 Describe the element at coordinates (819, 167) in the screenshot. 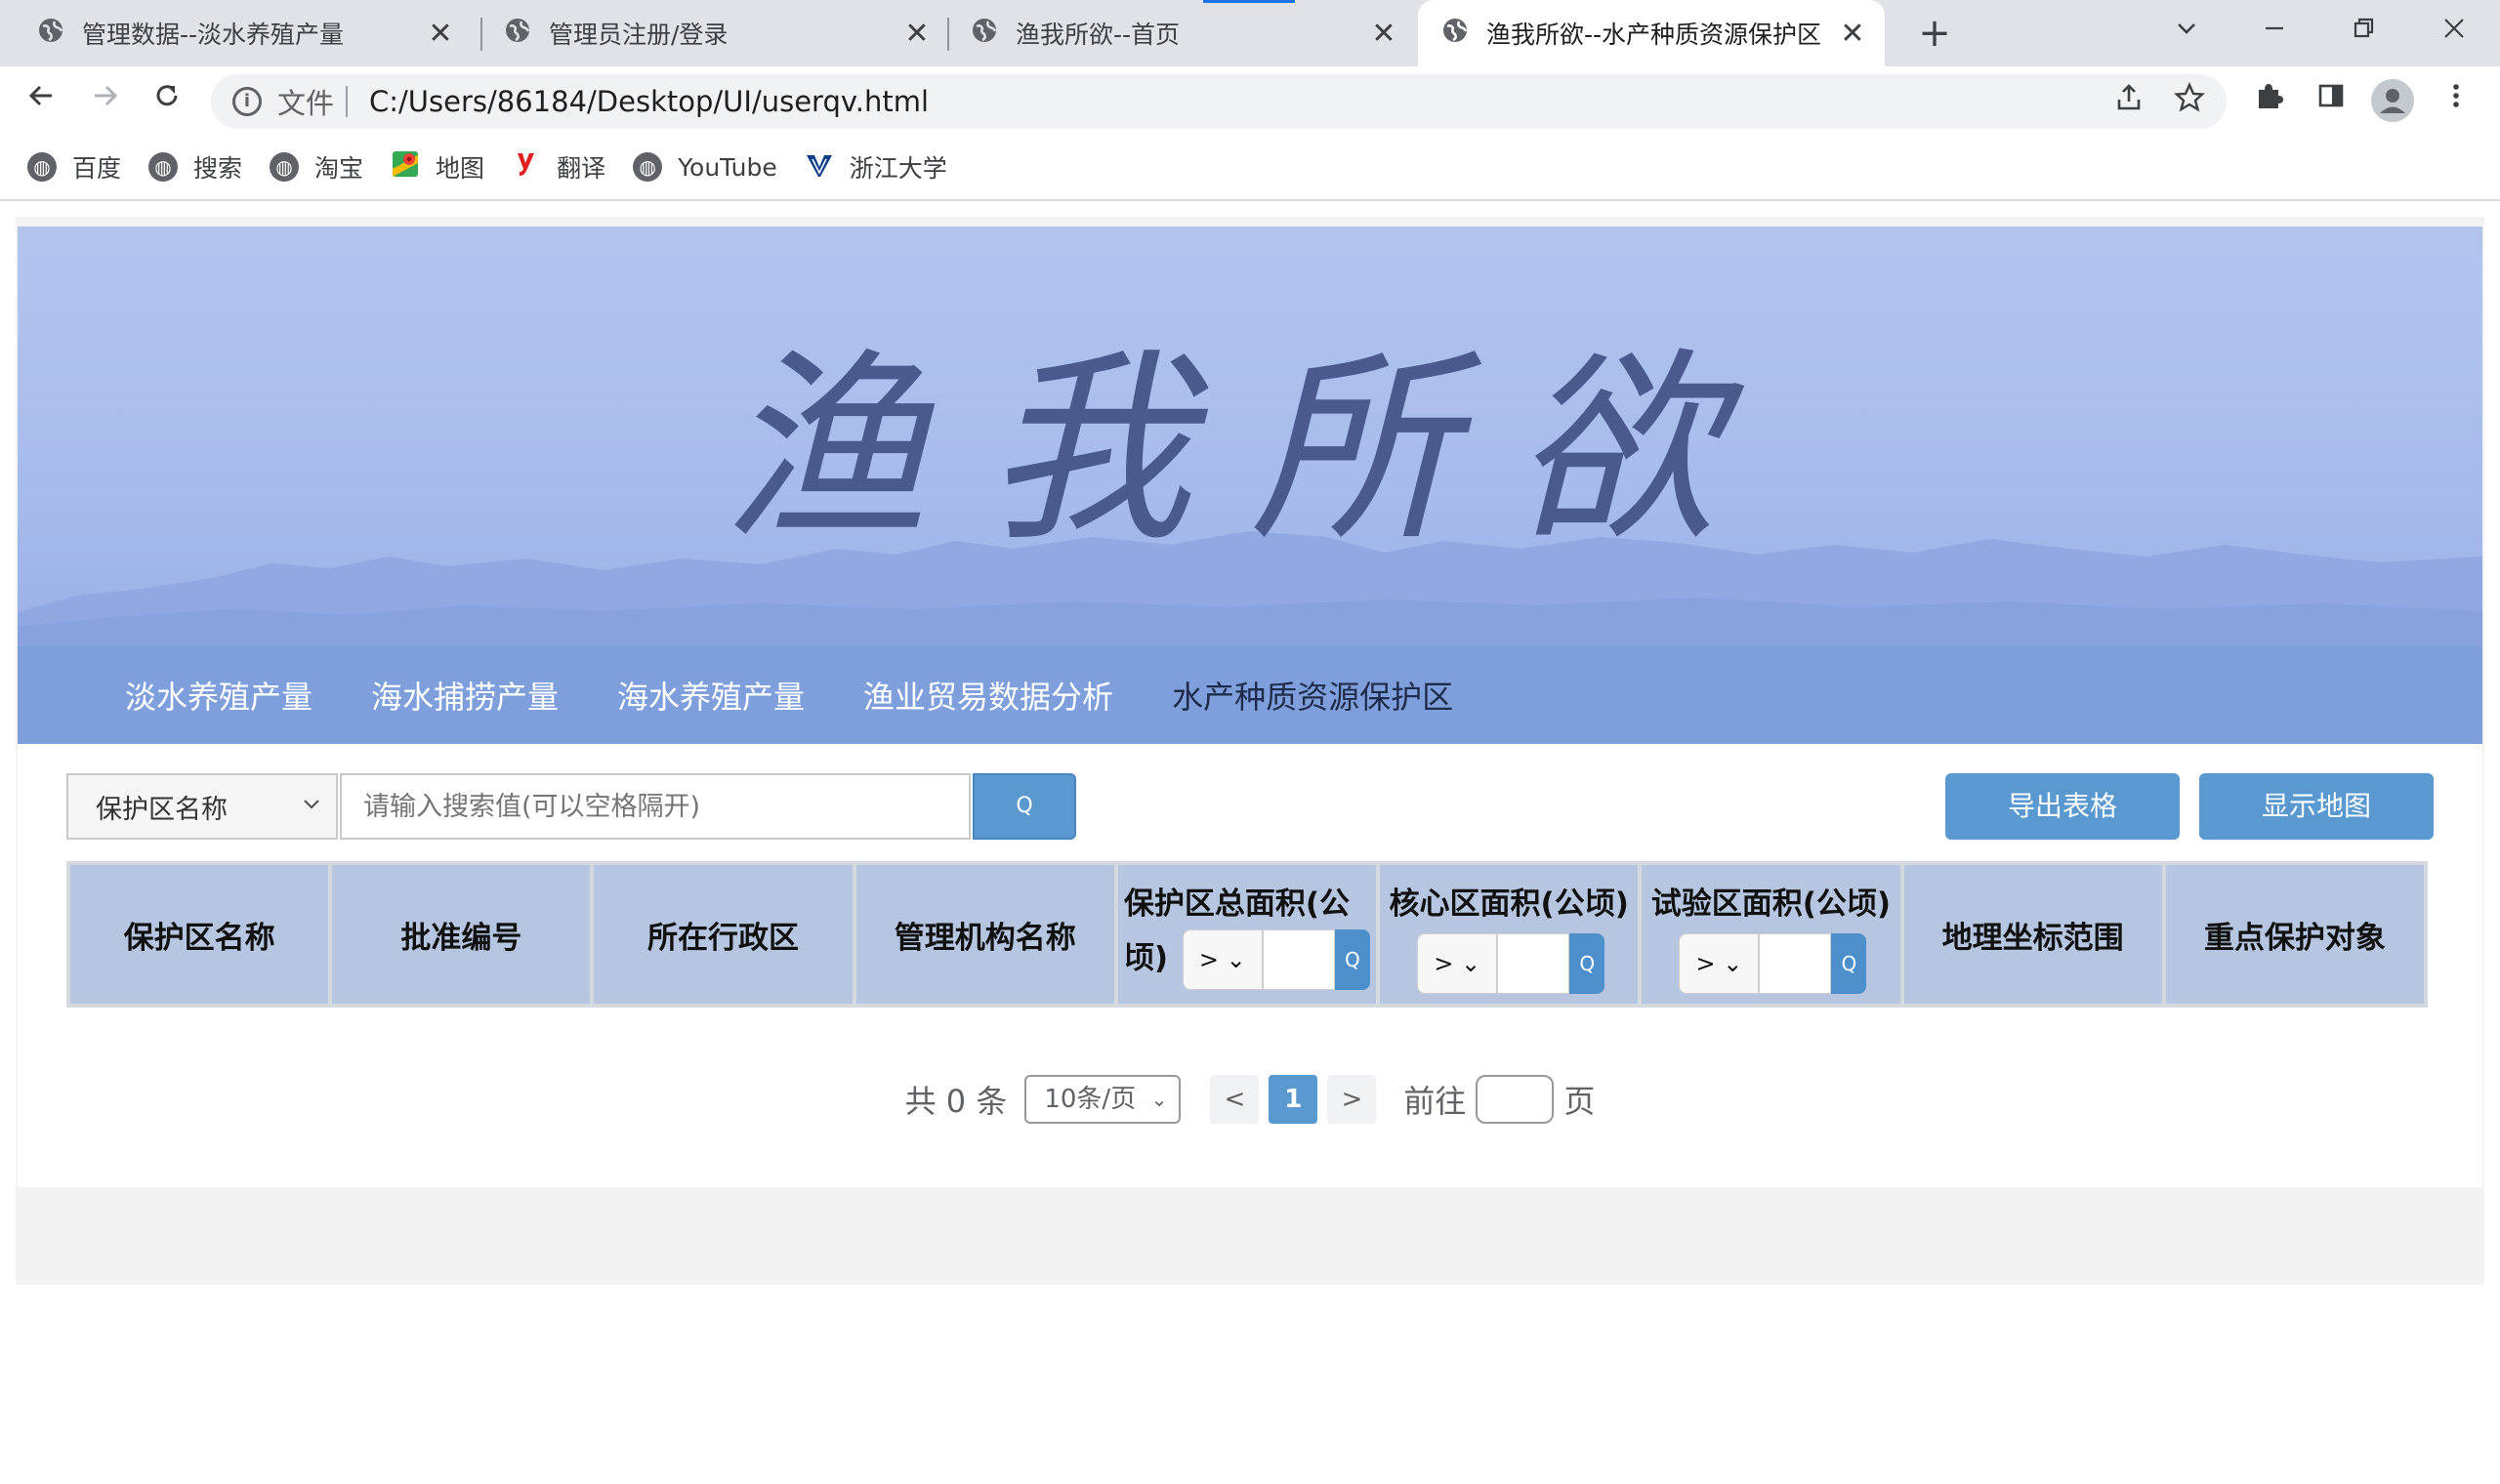

I see `zju-icon` at that location.